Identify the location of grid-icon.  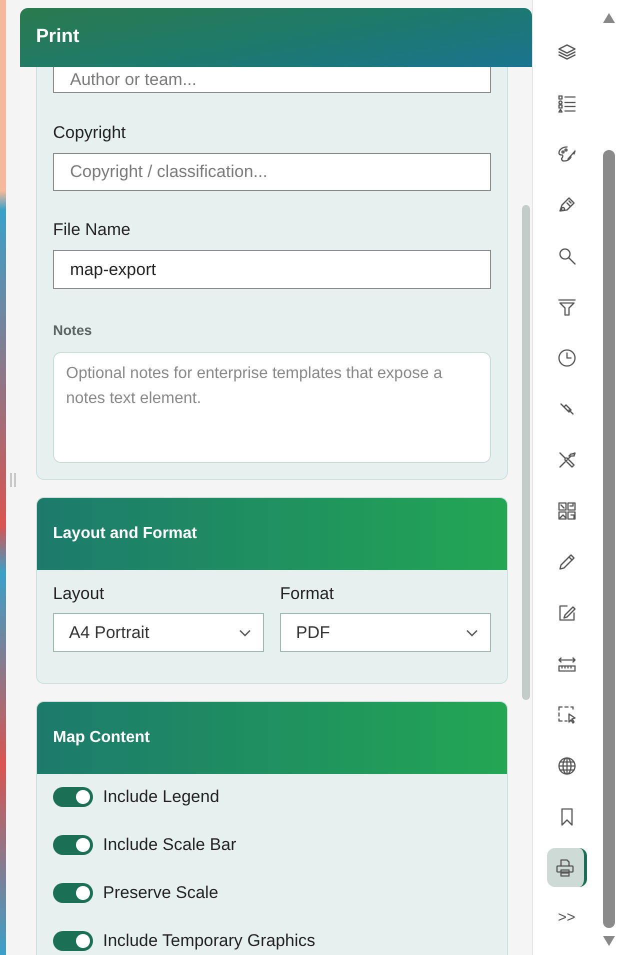
(566, 510).